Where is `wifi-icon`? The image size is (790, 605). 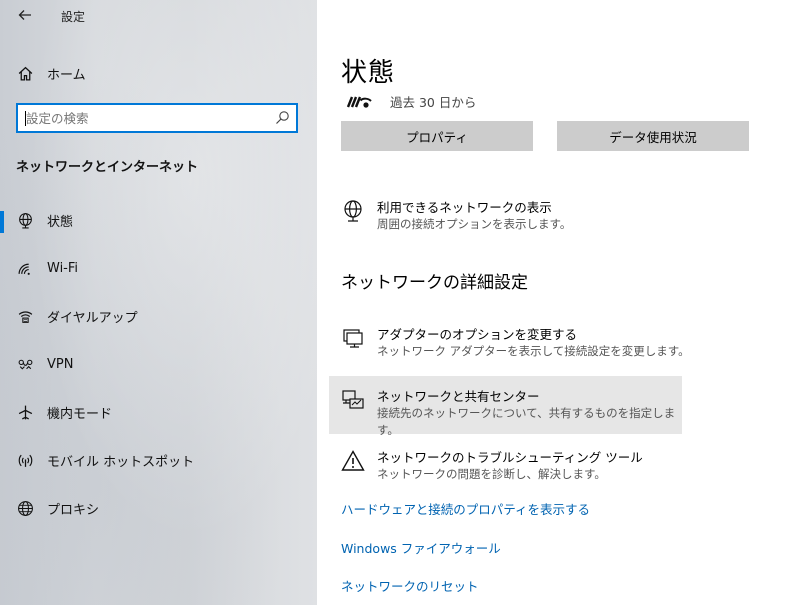
wifi-icon is located at coordinates (25, 268).